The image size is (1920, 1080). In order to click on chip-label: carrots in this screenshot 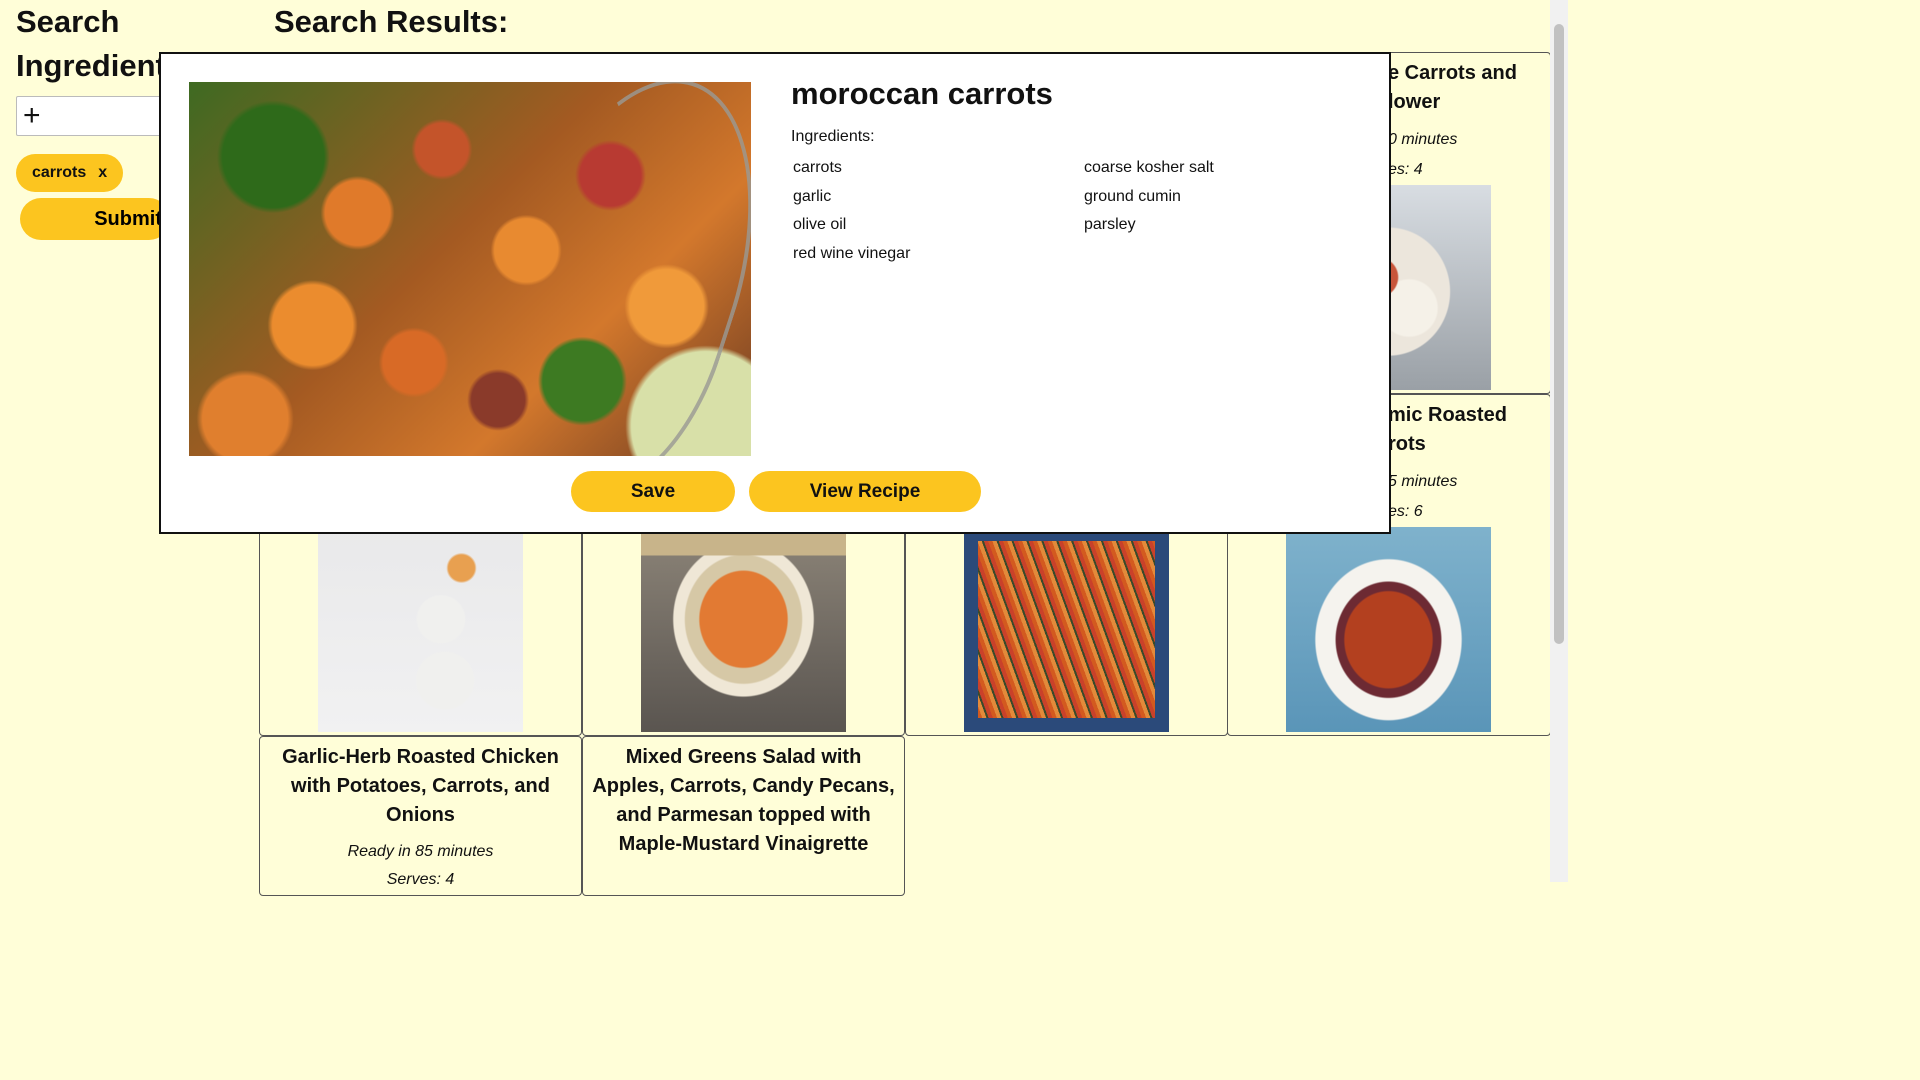, I will do `click(59, 172)`.